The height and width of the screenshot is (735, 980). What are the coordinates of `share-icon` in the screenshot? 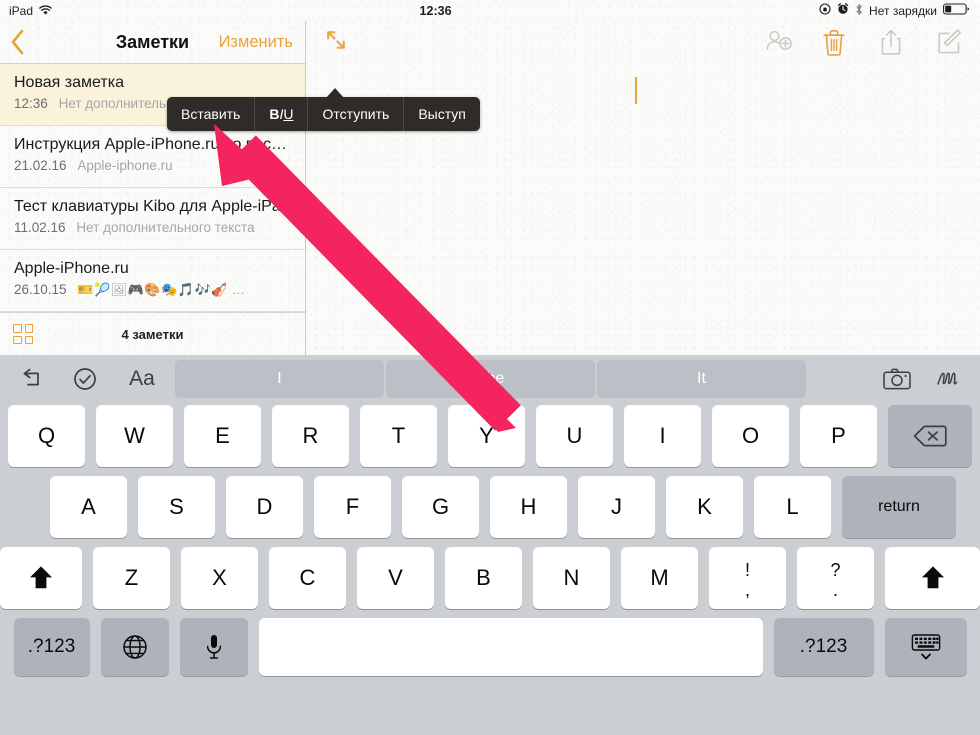 It's located at (894, 42).